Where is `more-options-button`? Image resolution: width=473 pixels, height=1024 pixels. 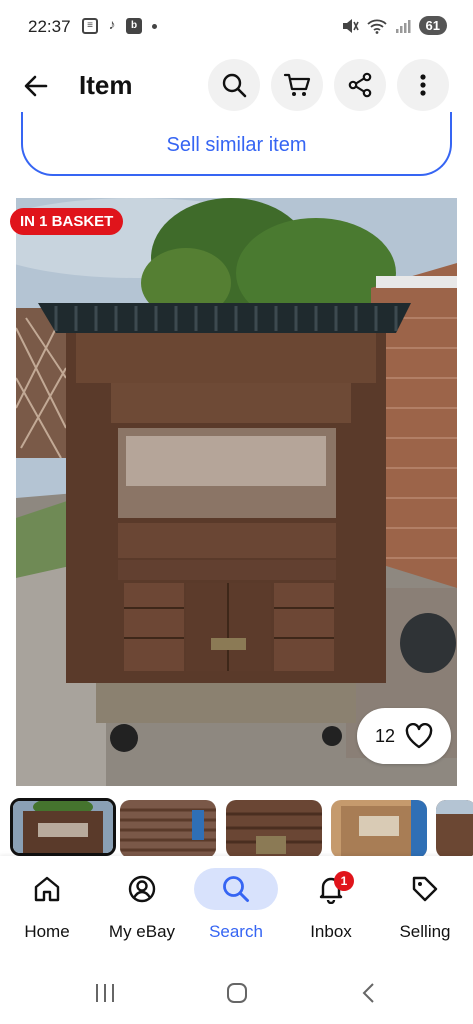 more-options-button is located at coordinates (423, 85).